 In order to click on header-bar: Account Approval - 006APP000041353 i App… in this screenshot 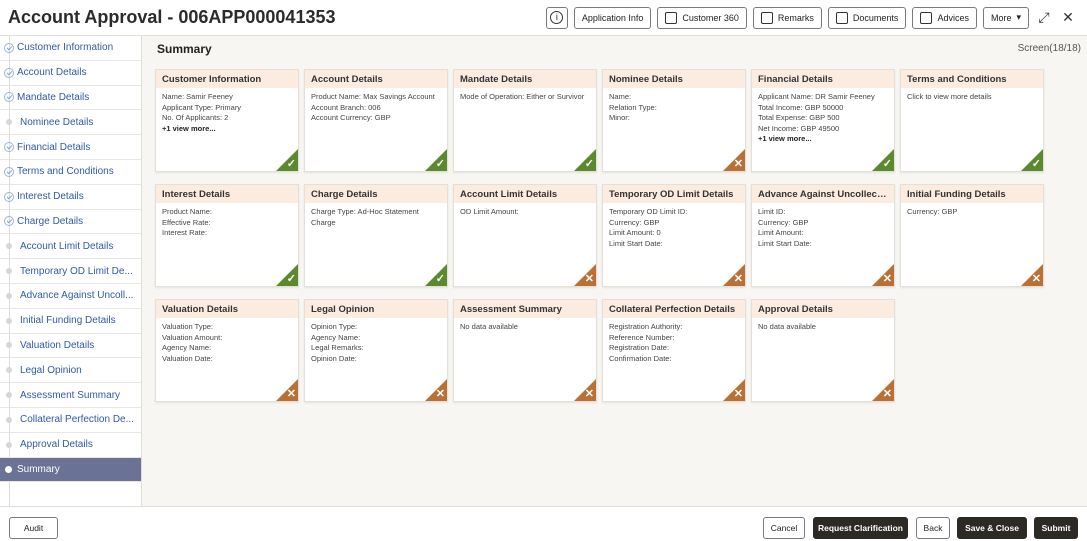, I will do `click(543, 18)`.